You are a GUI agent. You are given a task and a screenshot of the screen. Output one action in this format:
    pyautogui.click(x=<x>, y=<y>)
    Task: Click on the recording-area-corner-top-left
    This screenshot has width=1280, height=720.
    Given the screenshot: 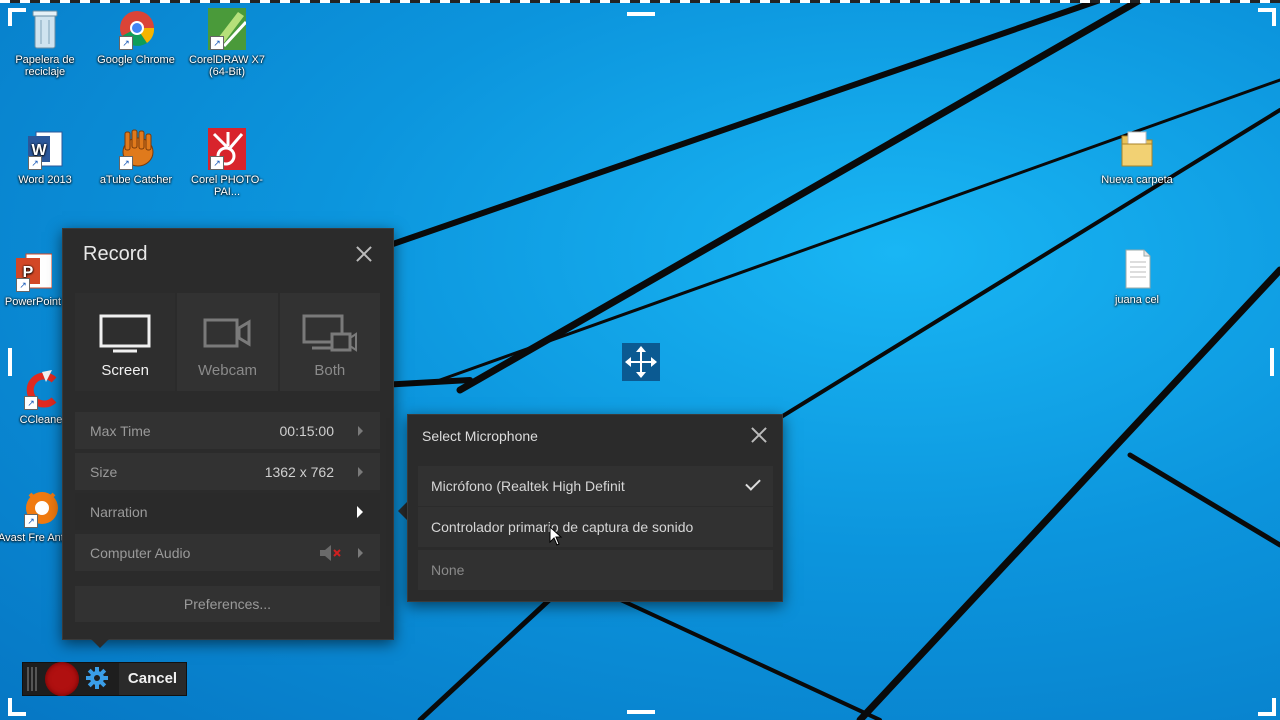 What is the action you would take?
    pyautogui.click(x=17, y=17)
    